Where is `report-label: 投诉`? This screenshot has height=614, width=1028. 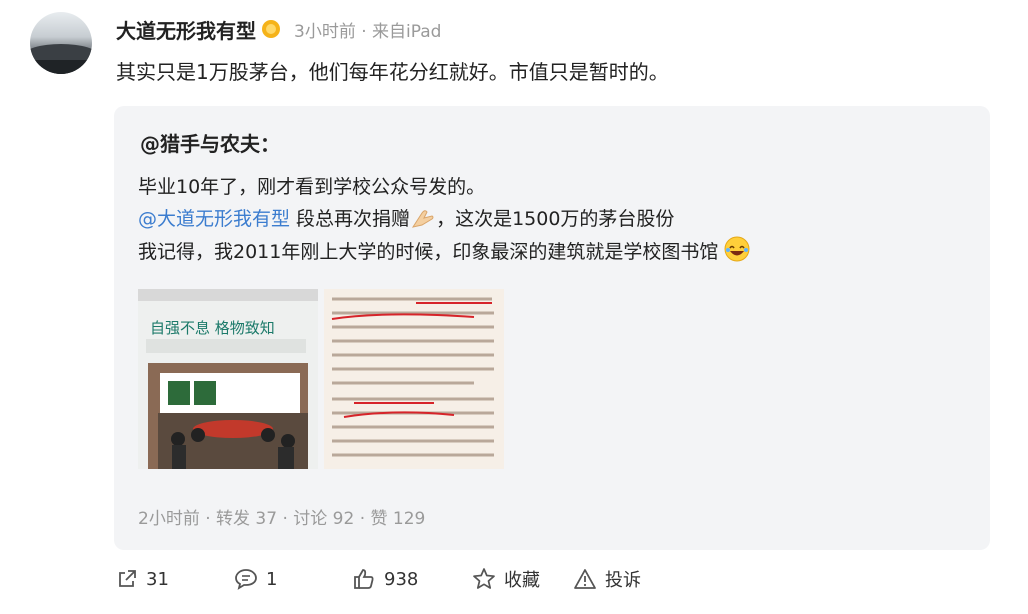
report-label: 投诉 is located at coordinates (623, 580).